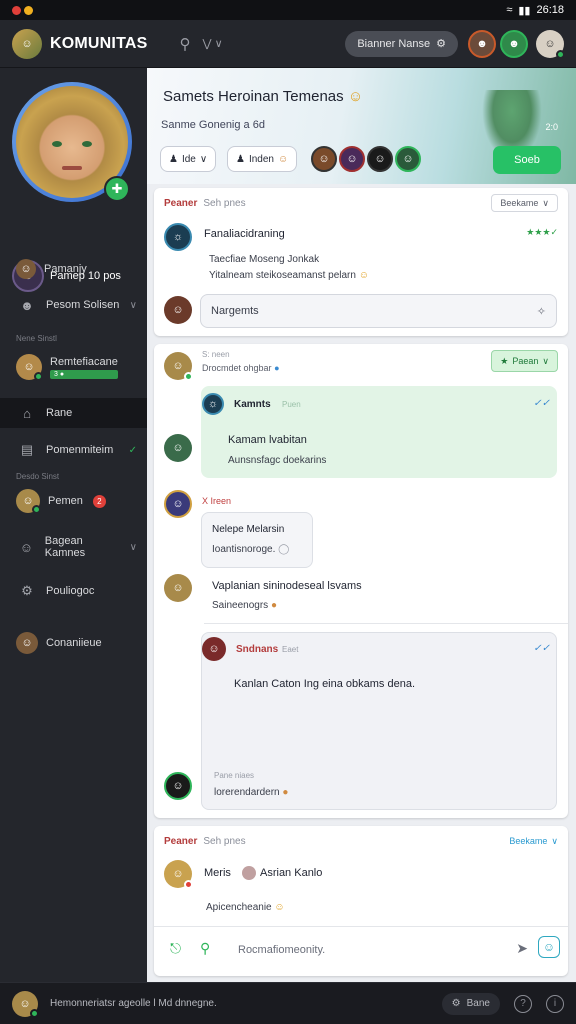 This screenshot has height=1024, width=576. I want to click on status-time: 26:18, so click(550, 10).